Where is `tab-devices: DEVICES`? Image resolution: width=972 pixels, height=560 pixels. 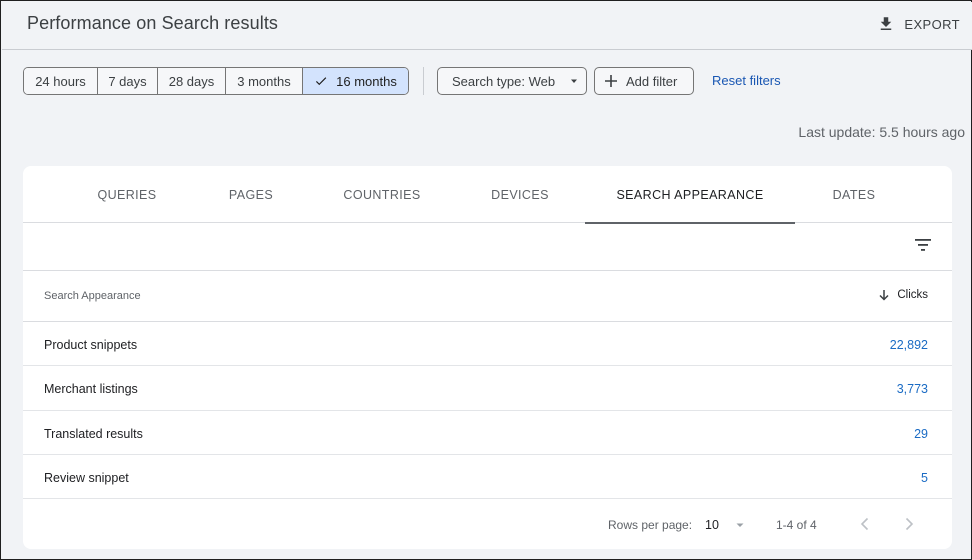
tab-devices: DEVICES is located at coordinates (520, 194).